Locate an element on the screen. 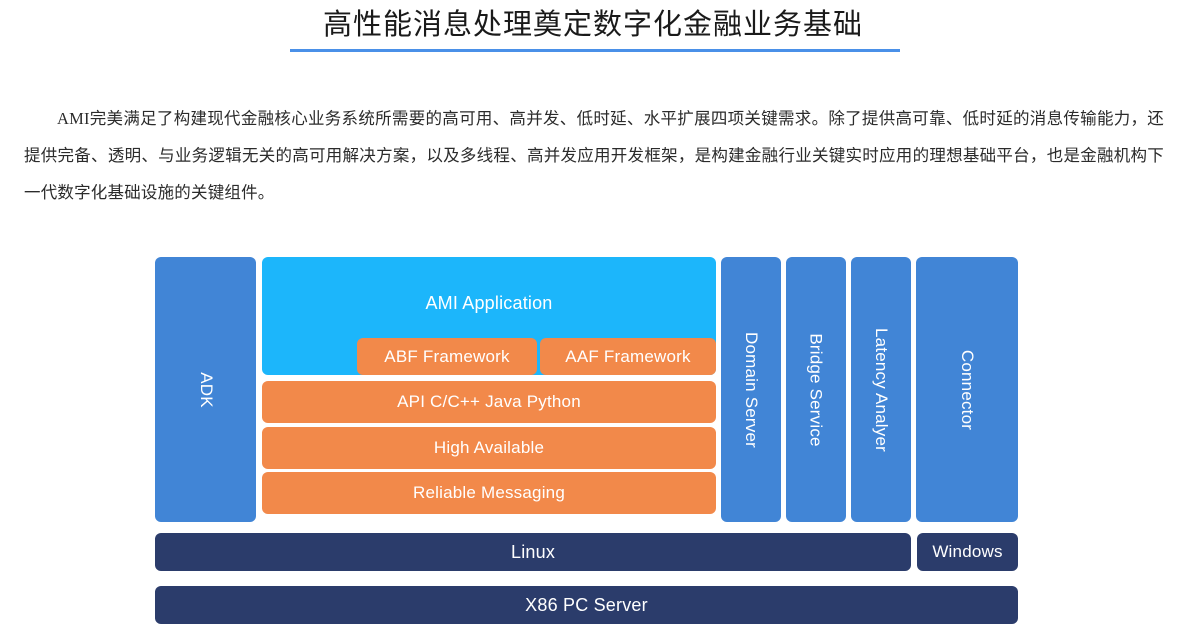 The height and width of the screenshot is (634, 1186). diagram-block-x86-pc-server: X86 PC Server is located at coordinates (586, 605).